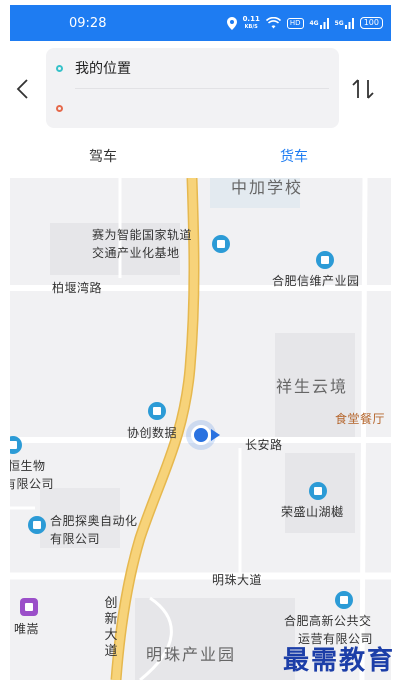 Image resolution: width=403 pixels, height=688 pixels. Describe the element at coordinates (325, 260) in the screenshot. I see `xinwei-poi-icon` at that location.